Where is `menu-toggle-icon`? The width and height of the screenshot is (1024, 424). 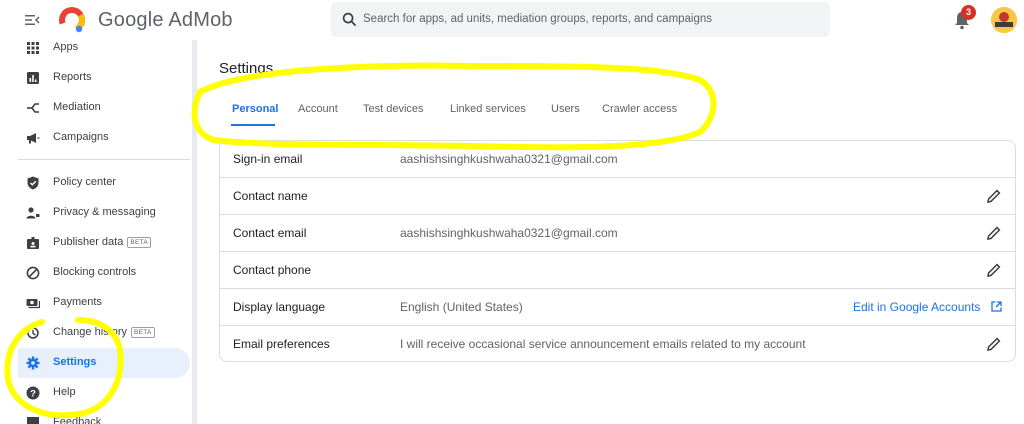
menu-toggle-icon is located at coordinates (32, 20).